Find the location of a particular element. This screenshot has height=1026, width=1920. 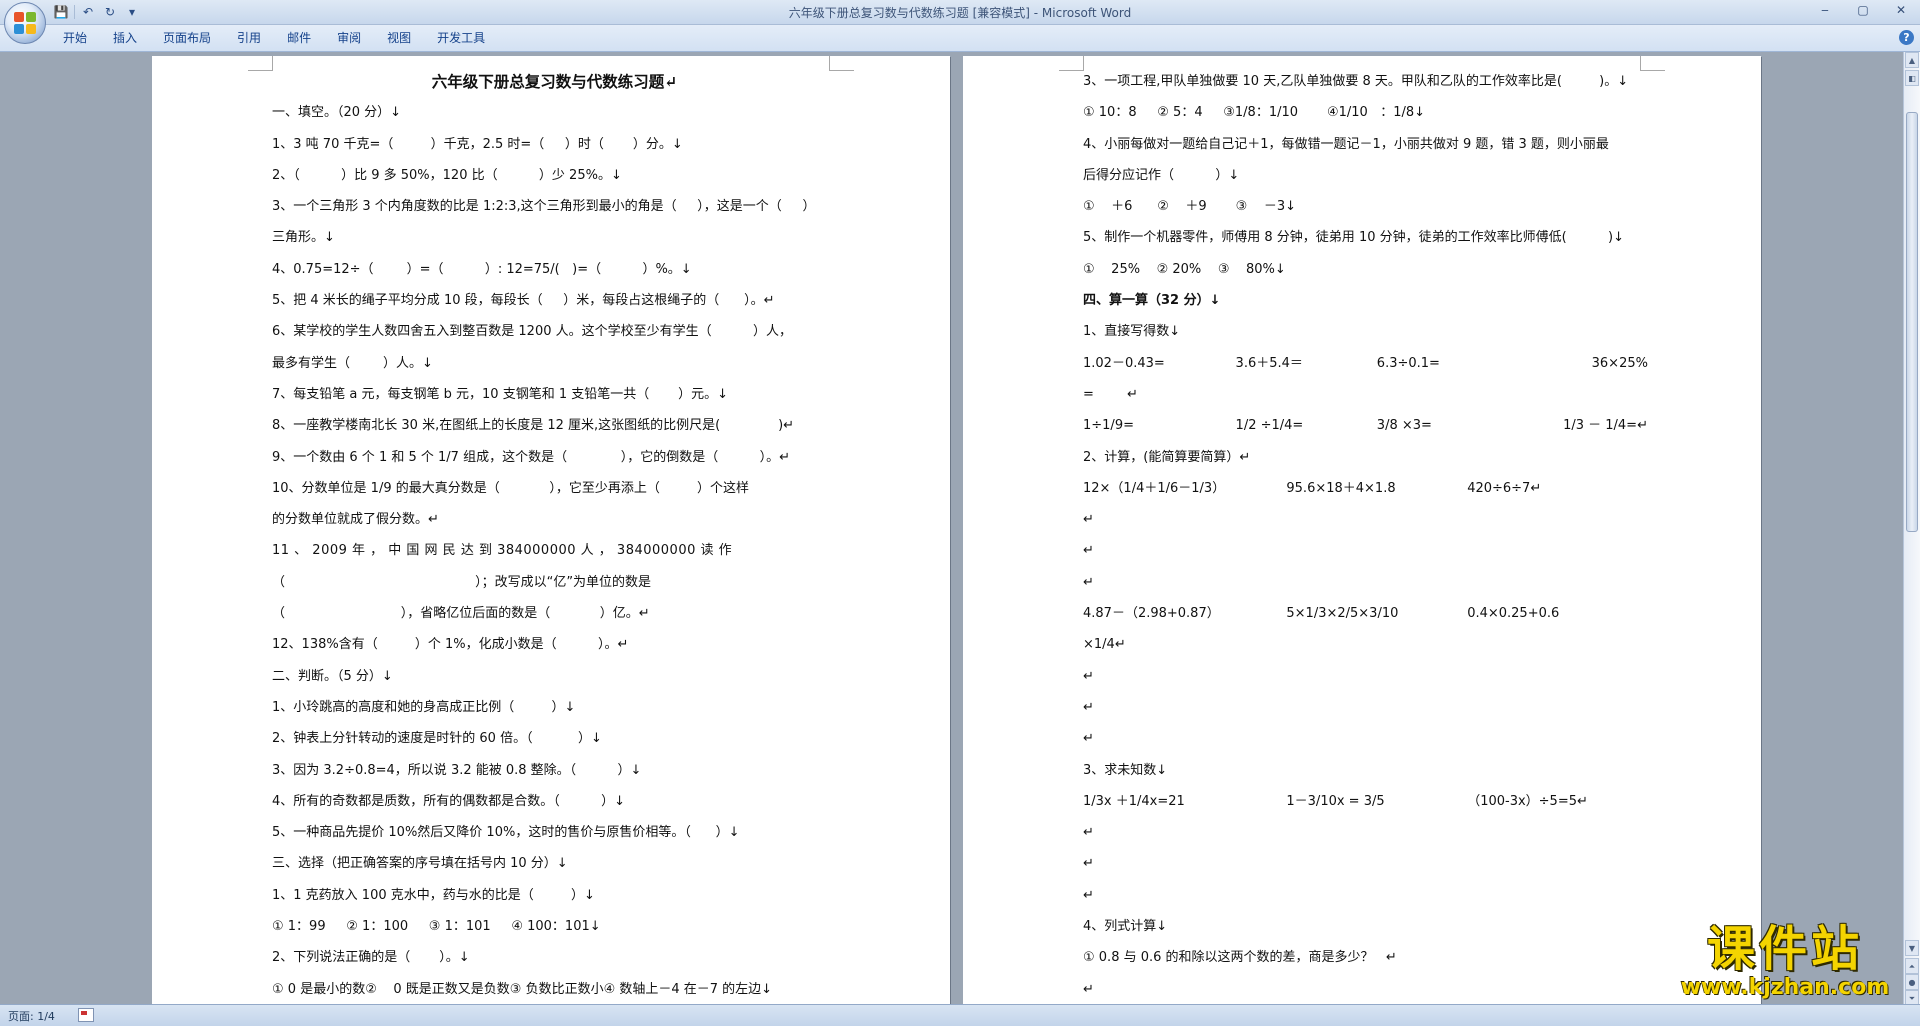

document-line: 六年级下册总复习数与代数练习题↵ is located at coordinates (554, 81).